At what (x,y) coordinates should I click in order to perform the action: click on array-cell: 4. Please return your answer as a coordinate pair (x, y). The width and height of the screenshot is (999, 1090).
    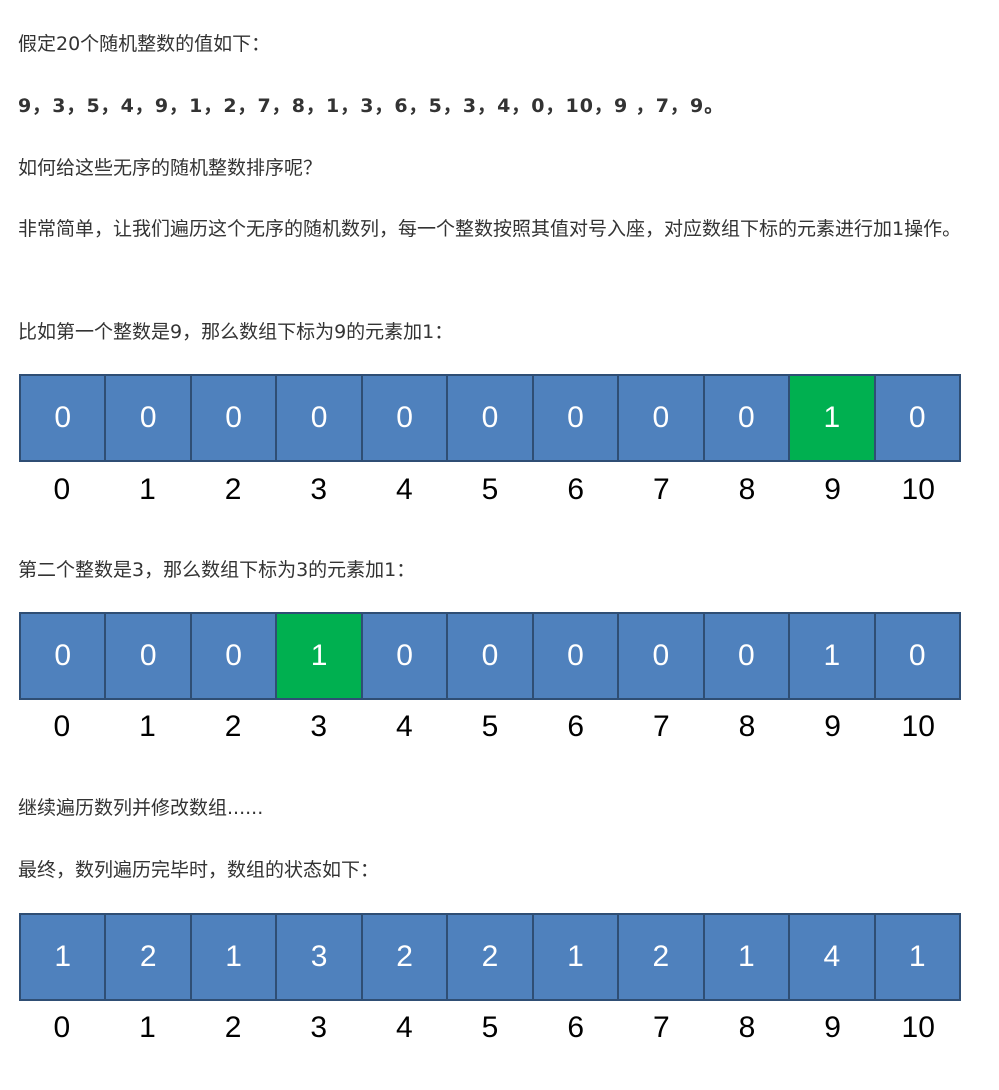
    Looking at the image, I should click on (833, 957).